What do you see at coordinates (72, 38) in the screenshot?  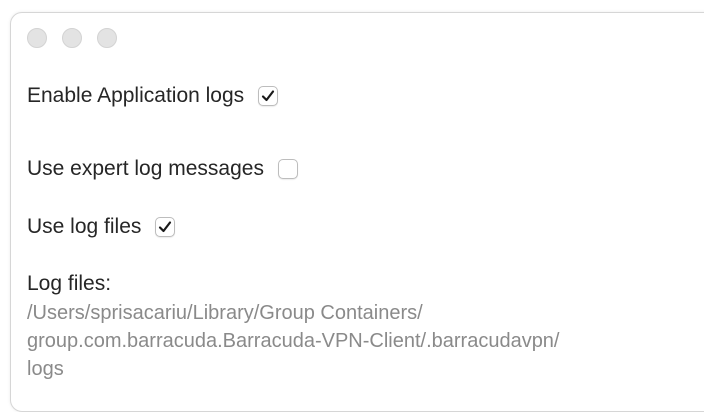 I see `window-minimize-button` at bounding box center [72, 38].